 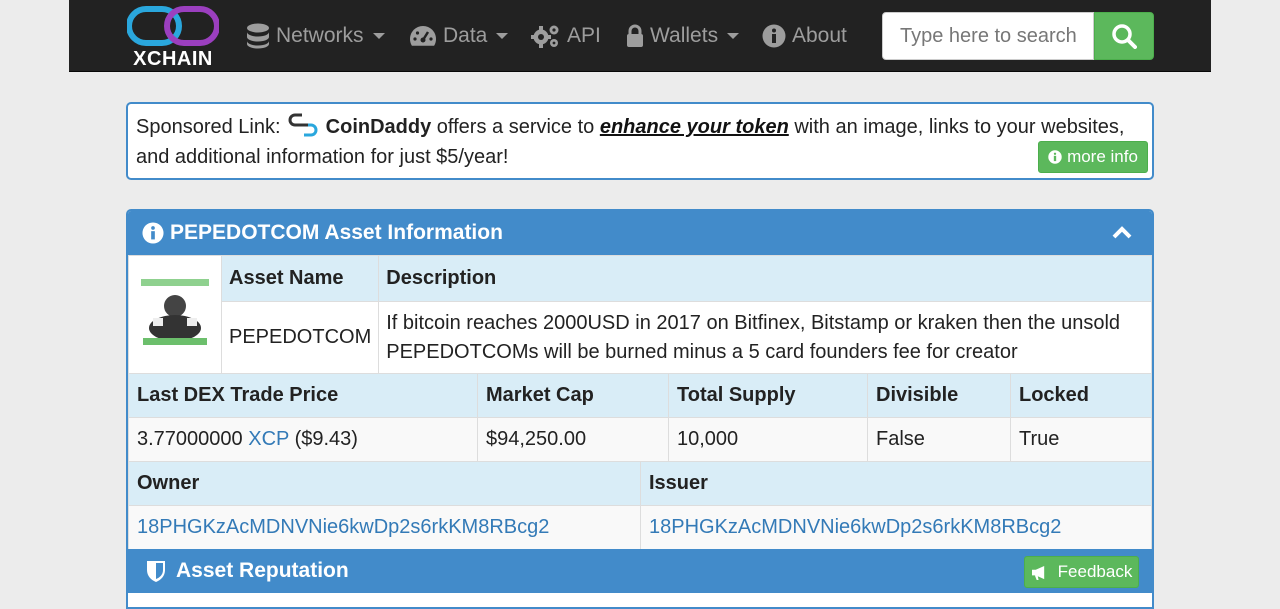 What do you see at coordinates (258, 36) in the screenshot?
I see `database-icon` at bounding box center [258, 36].